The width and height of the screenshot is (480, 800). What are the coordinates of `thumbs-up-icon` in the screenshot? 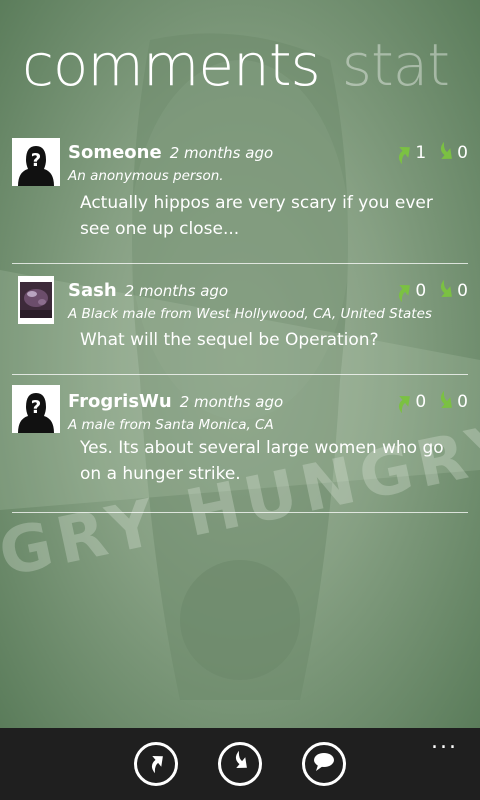 It's located at (156, 764).